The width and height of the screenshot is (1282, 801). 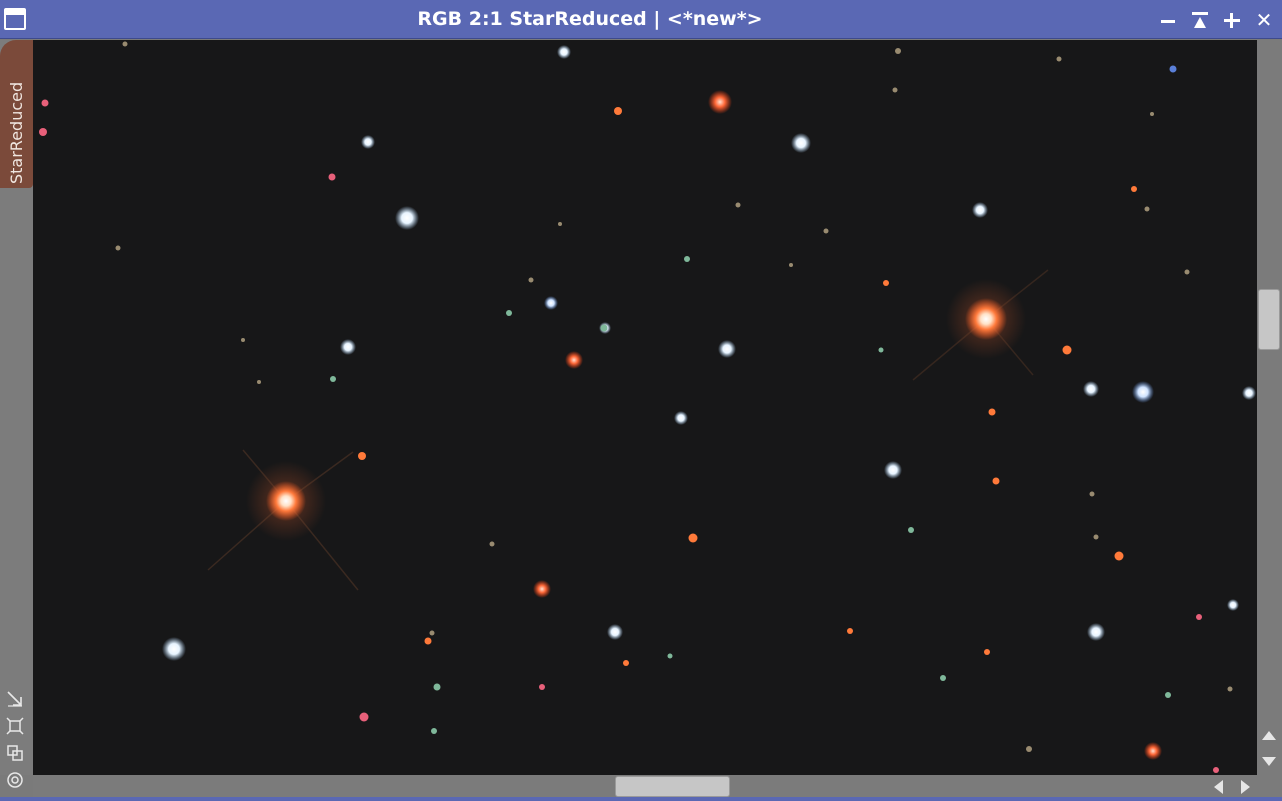 I want to click on window-title: RGB 2:1 StarReduced | <*new*>, so click(x=590, y=19).